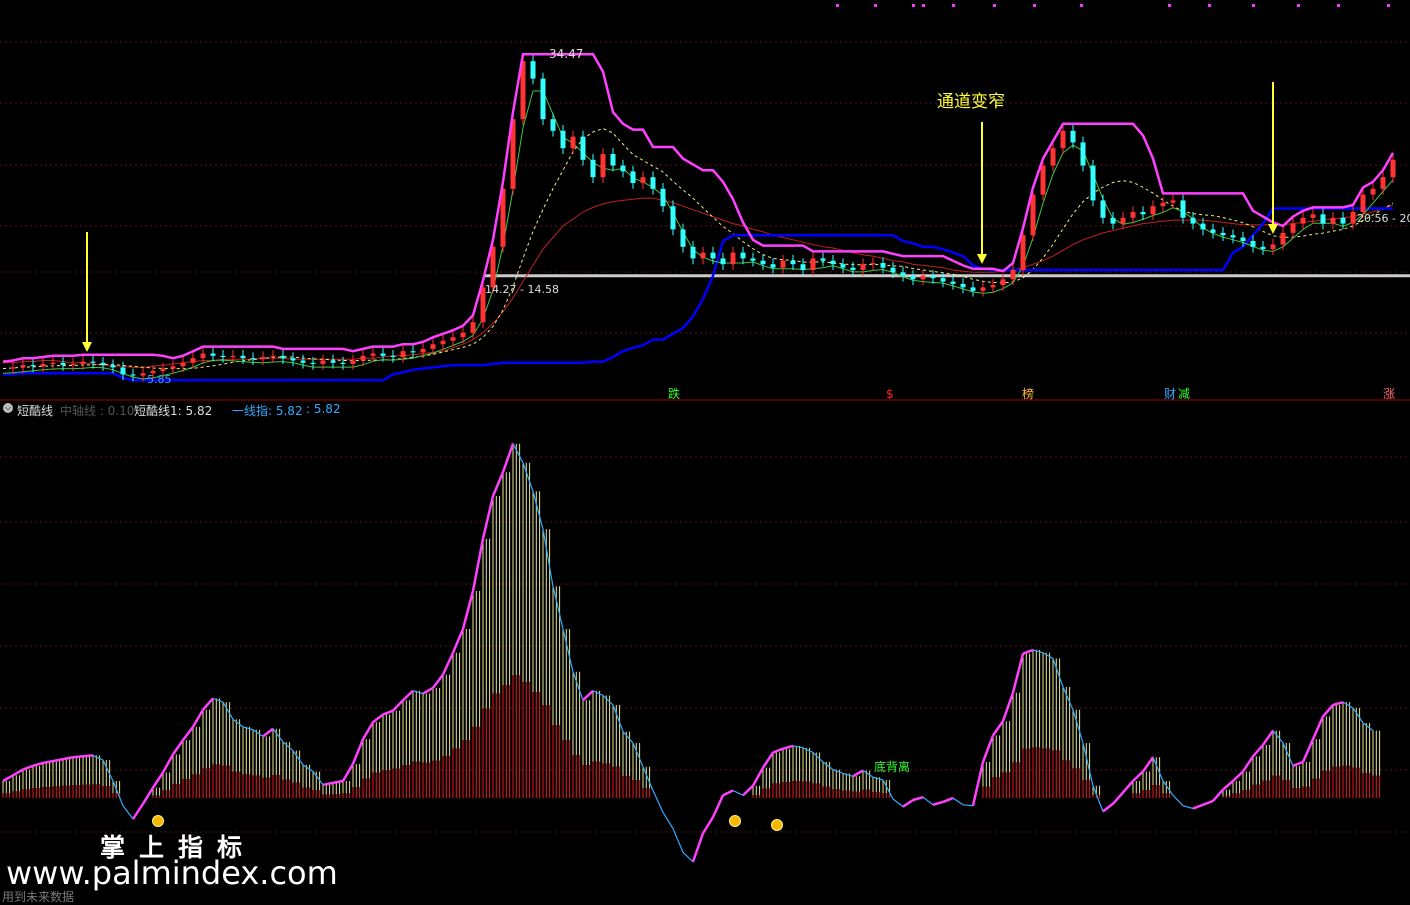 The width and height of the screenshot is (1410, 905). What do you see at coordinates (38, 897) in the screenshot?
I see `future-data-note: 用到未来数据` at bounding box center [38, 897].